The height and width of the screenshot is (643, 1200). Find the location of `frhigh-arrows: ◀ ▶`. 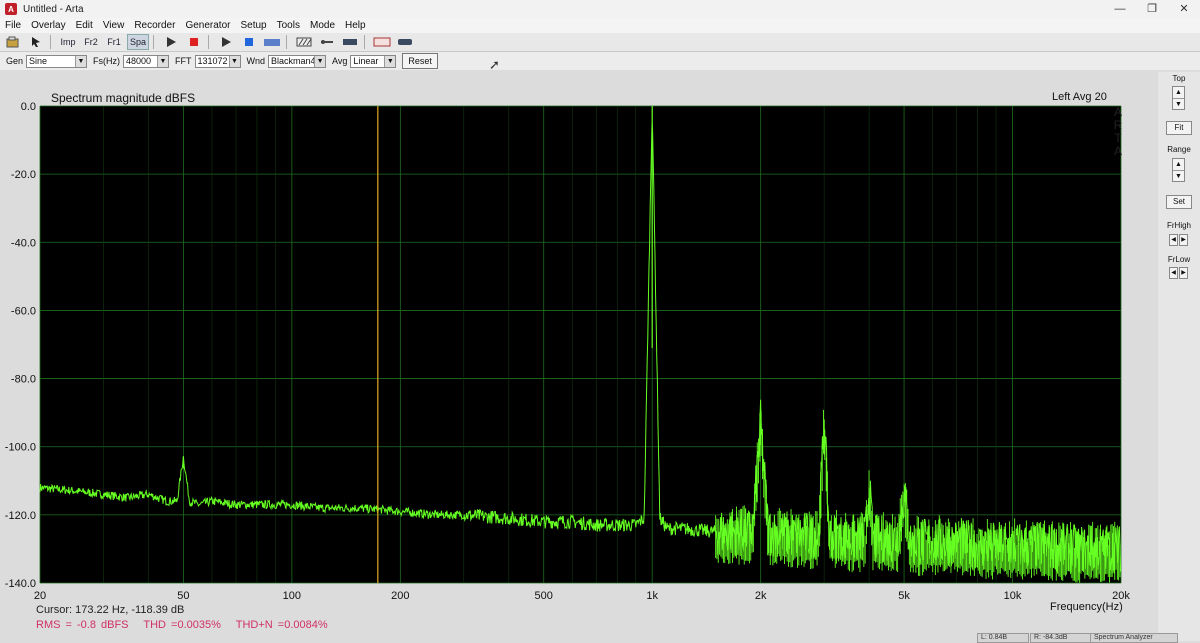

frhigh-arrows: ◀ ▶ is located at coordinates (1179, 240).